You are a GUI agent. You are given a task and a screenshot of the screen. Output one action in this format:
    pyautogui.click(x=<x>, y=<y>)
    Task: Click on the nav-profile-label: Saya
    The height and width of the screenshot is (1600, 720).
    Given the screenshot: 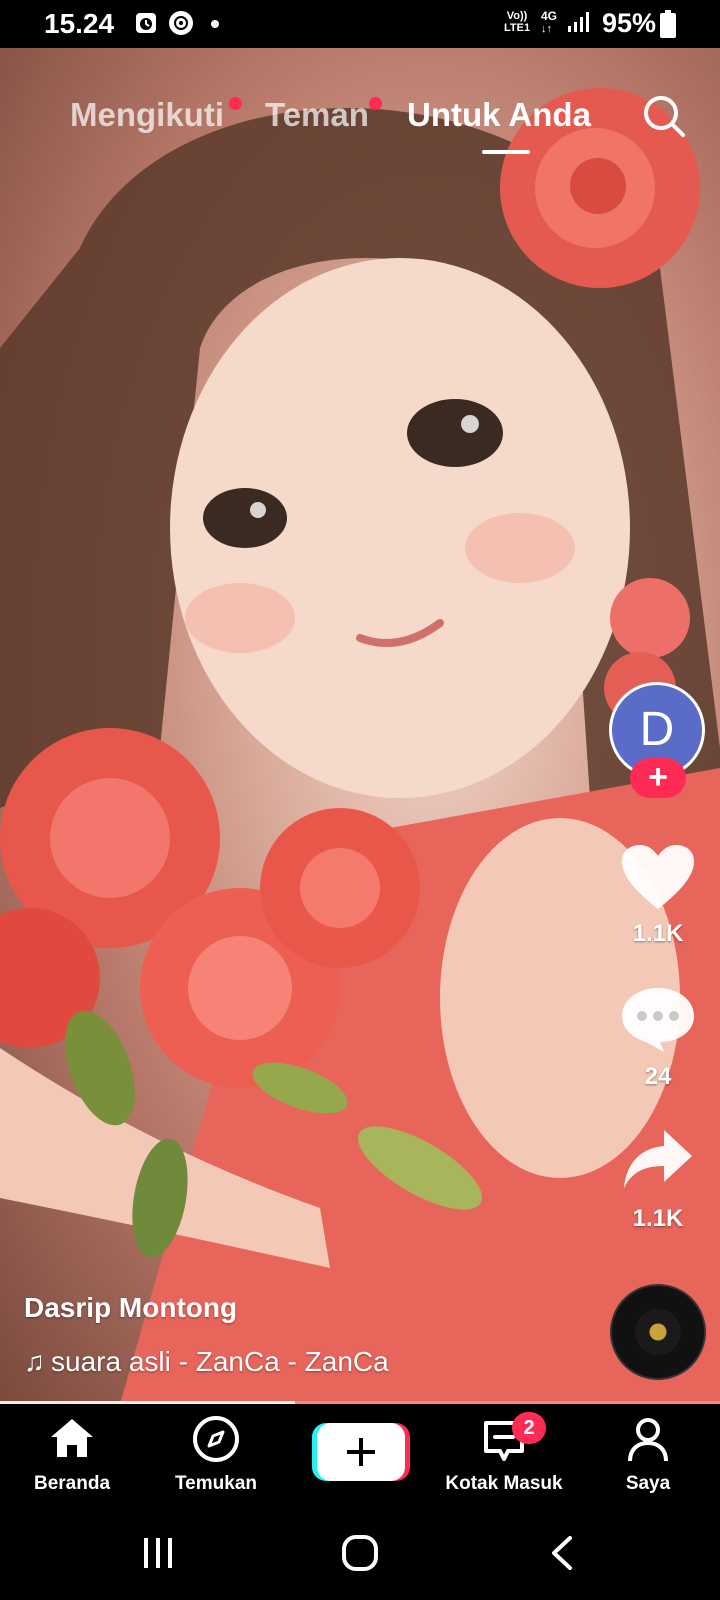 What is the action you would take?
    pyautogui.click(x=648, y=1483)
    